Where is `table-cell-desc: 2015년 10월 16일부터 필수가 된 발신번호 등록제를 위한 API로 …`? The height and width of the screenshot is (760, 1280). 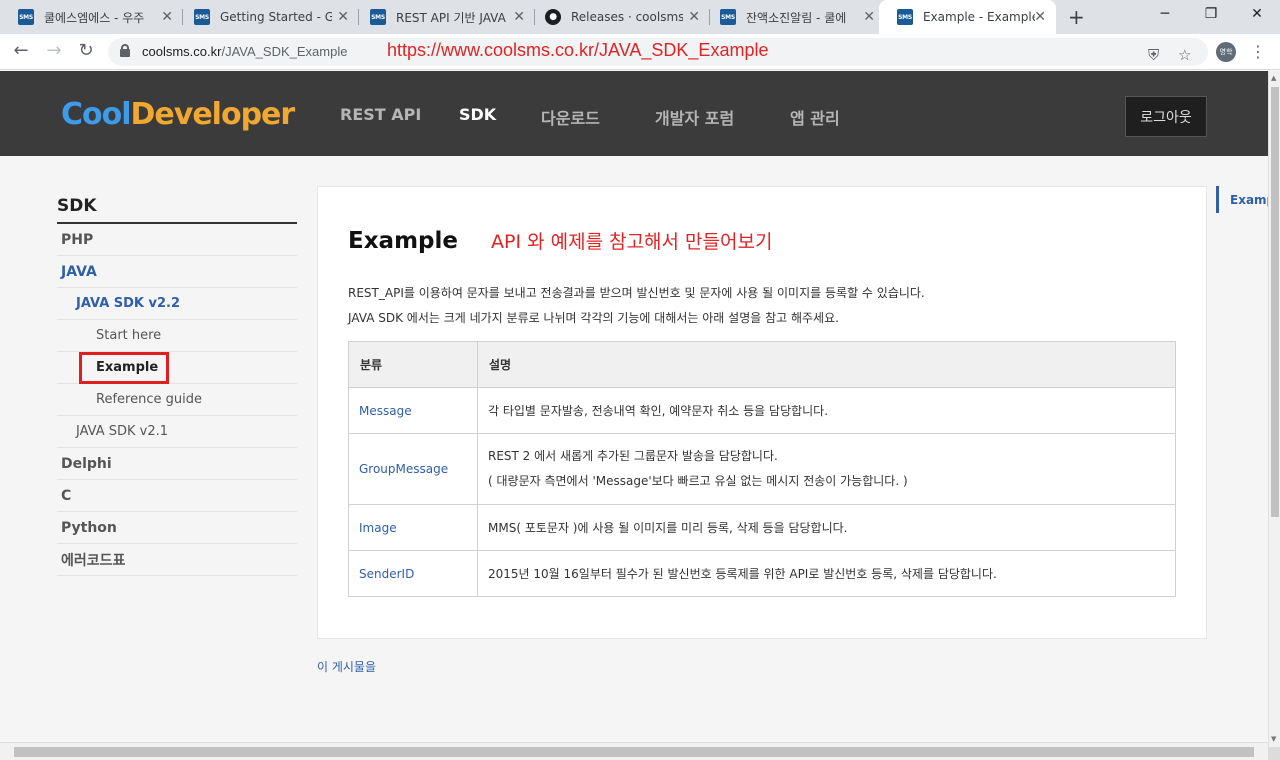
table-cell-desc: 2015년 10월 16일부터 필수가 된 발신번호 등록제를 위한 API로 … is located at coordinates (826, 573).